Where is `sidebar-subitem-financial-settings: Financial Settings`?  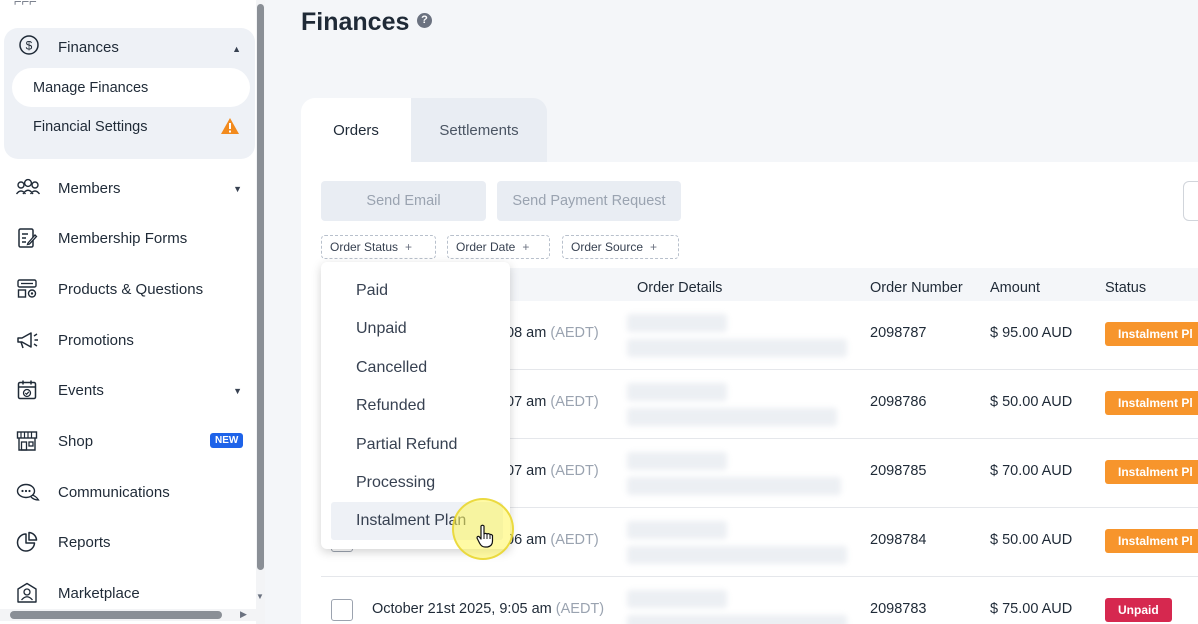 sidebar-subitem-financial-settings: Financial Settings is located at coordinates (131, 126).